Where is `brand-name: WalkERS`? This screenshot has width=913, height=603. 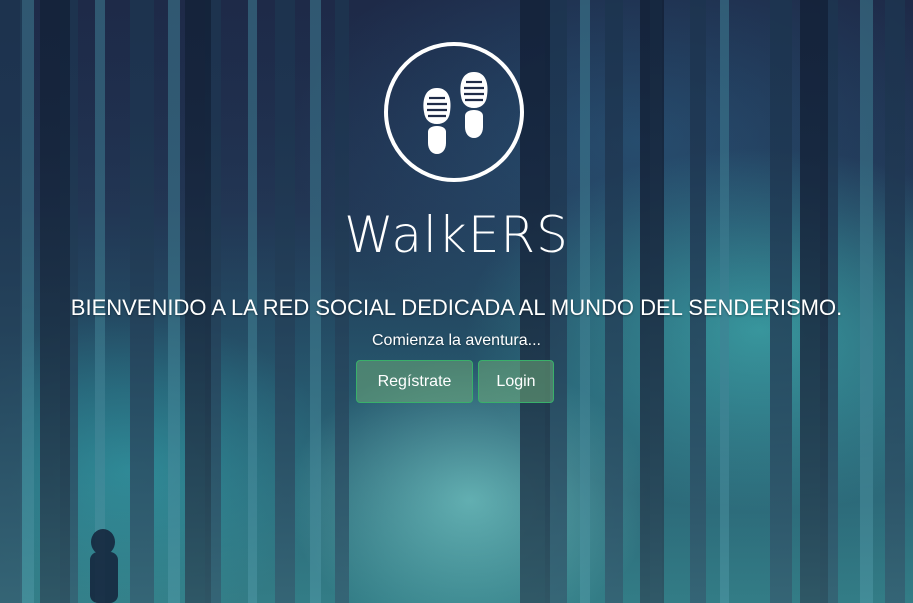
brand-name: WalkERS is located at coordinates (456, 235).